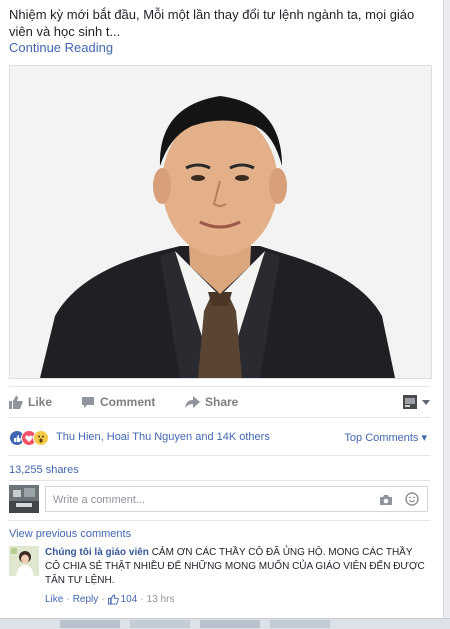  I want to click on page-avatar-icon, so click(410, 402).